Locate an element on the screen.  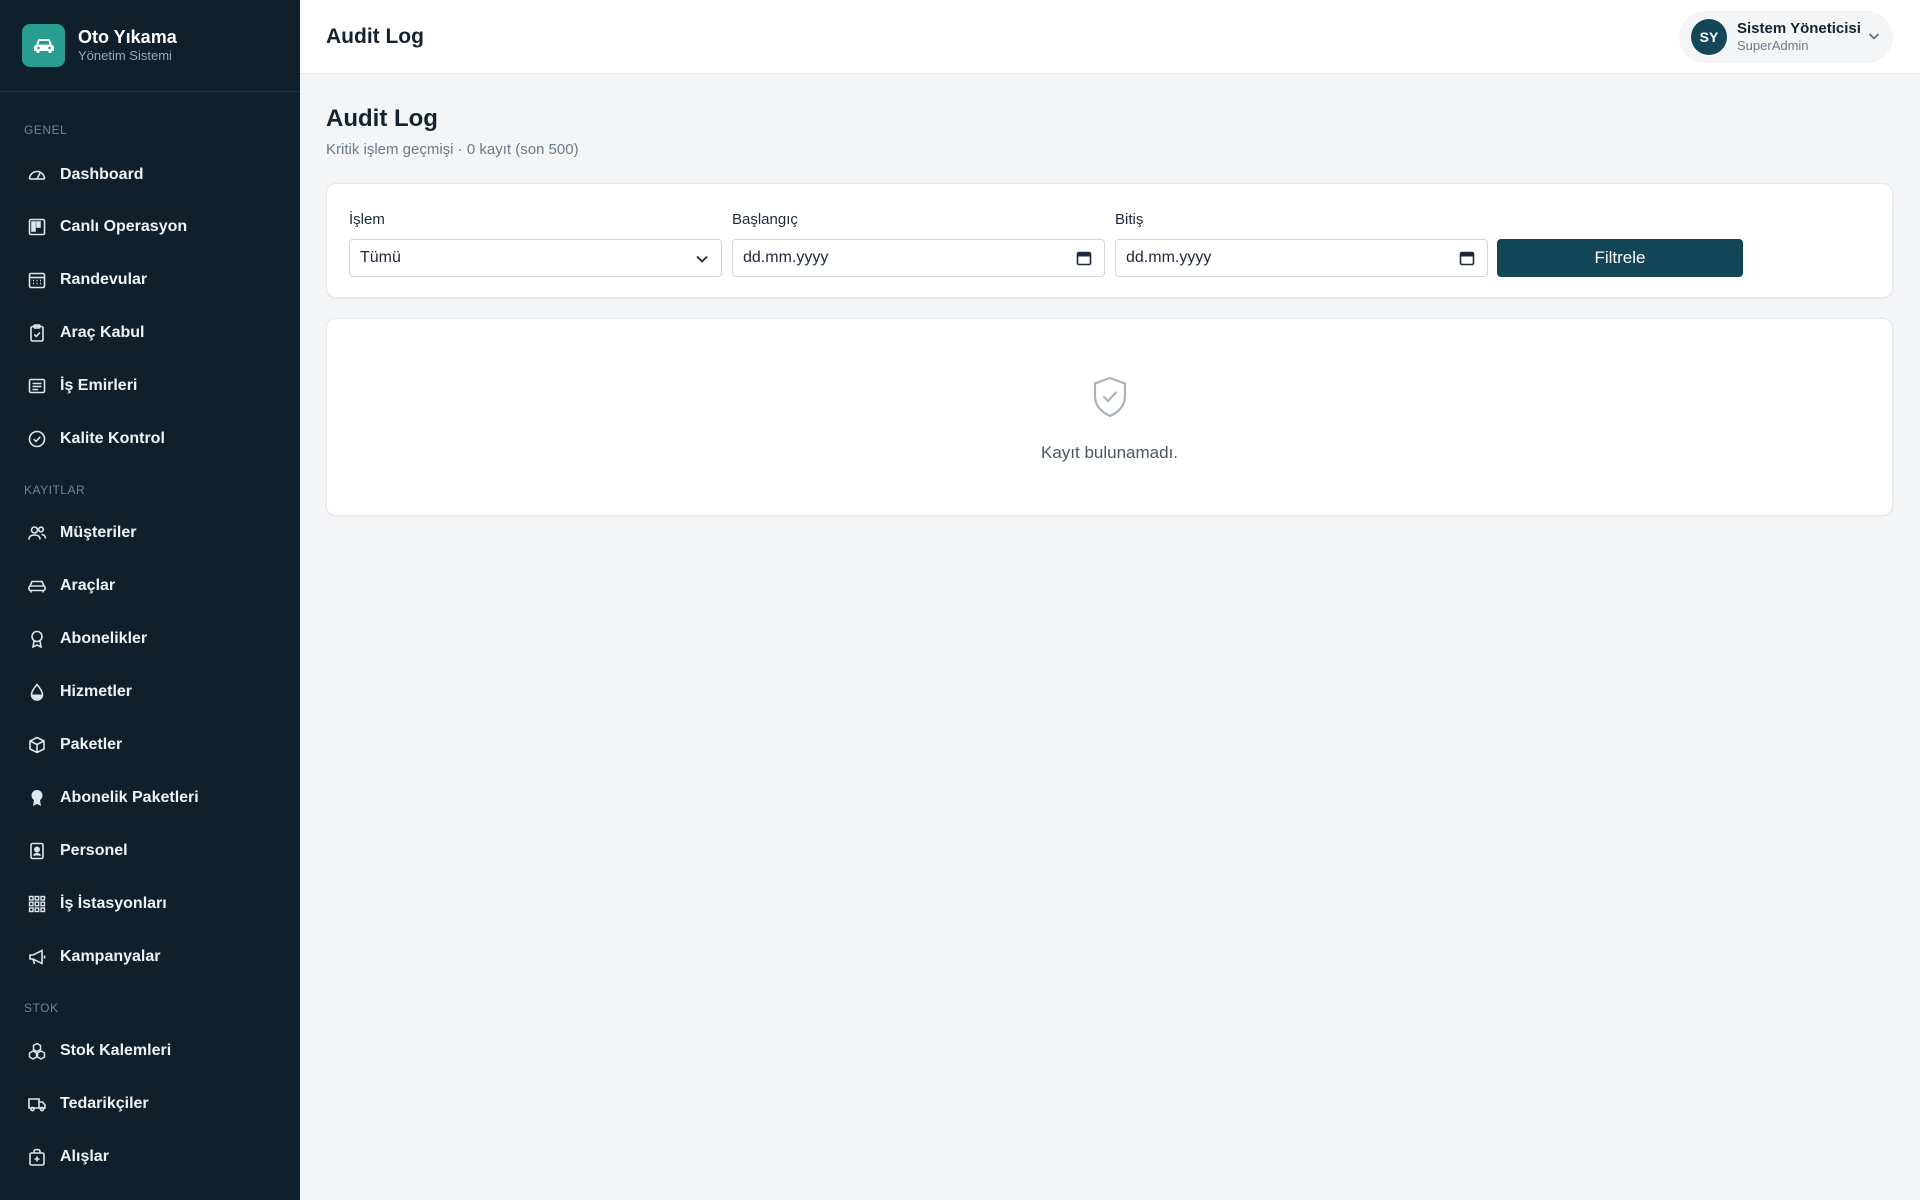
sidebar-item-label: Abonelikler is located at coordinates (104, 638).